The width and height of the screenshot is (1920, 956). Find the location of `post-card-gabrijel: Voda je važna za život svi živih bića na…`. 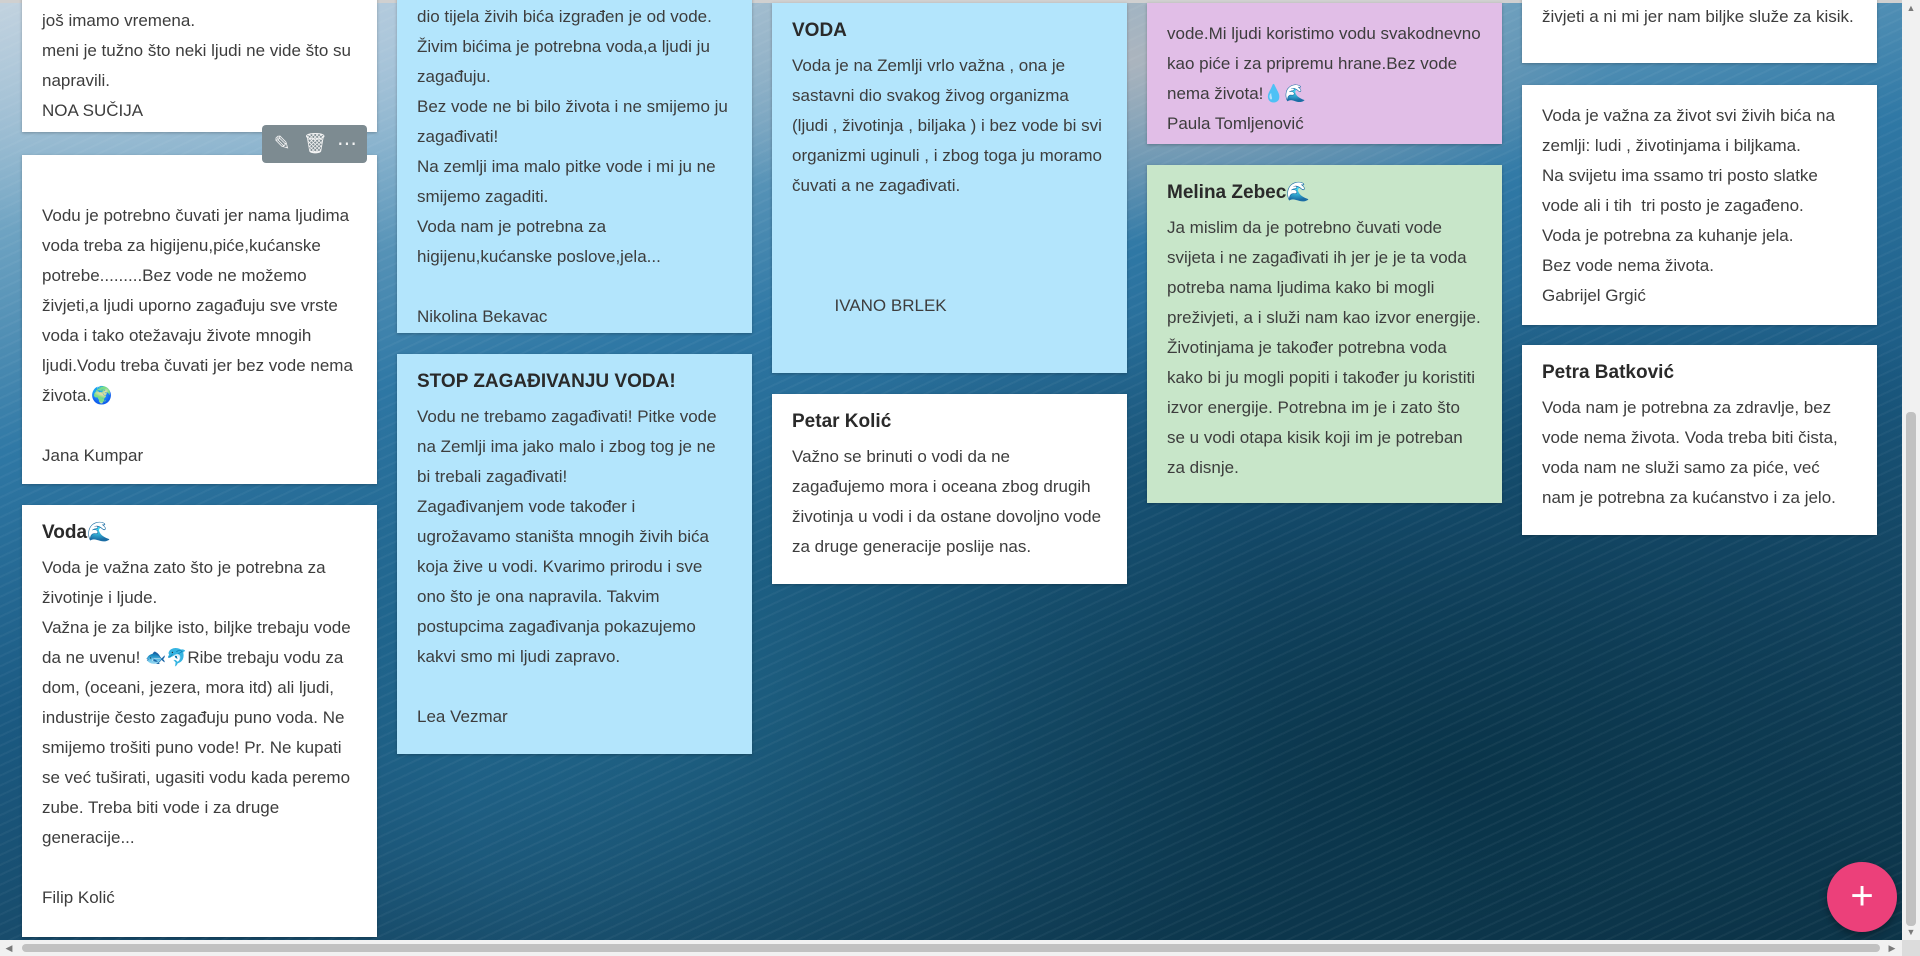

post-card-gabrijel: Voda je važna za život svi živih bića na… is located at coordinates (1699, 205).